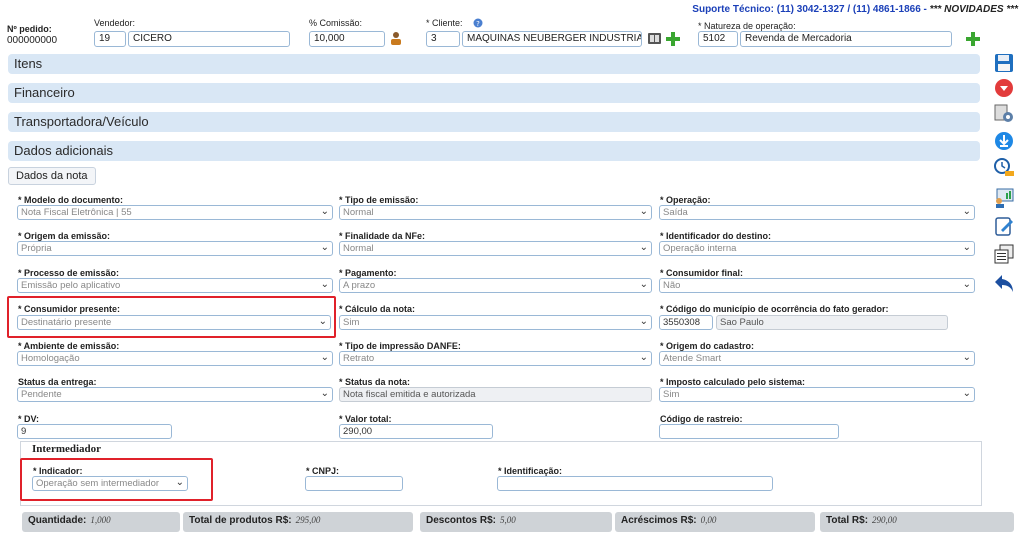  Describe the element at coordinates (100, 520) in the screenshot. I see `quantidade-value: 1,000` at that location.